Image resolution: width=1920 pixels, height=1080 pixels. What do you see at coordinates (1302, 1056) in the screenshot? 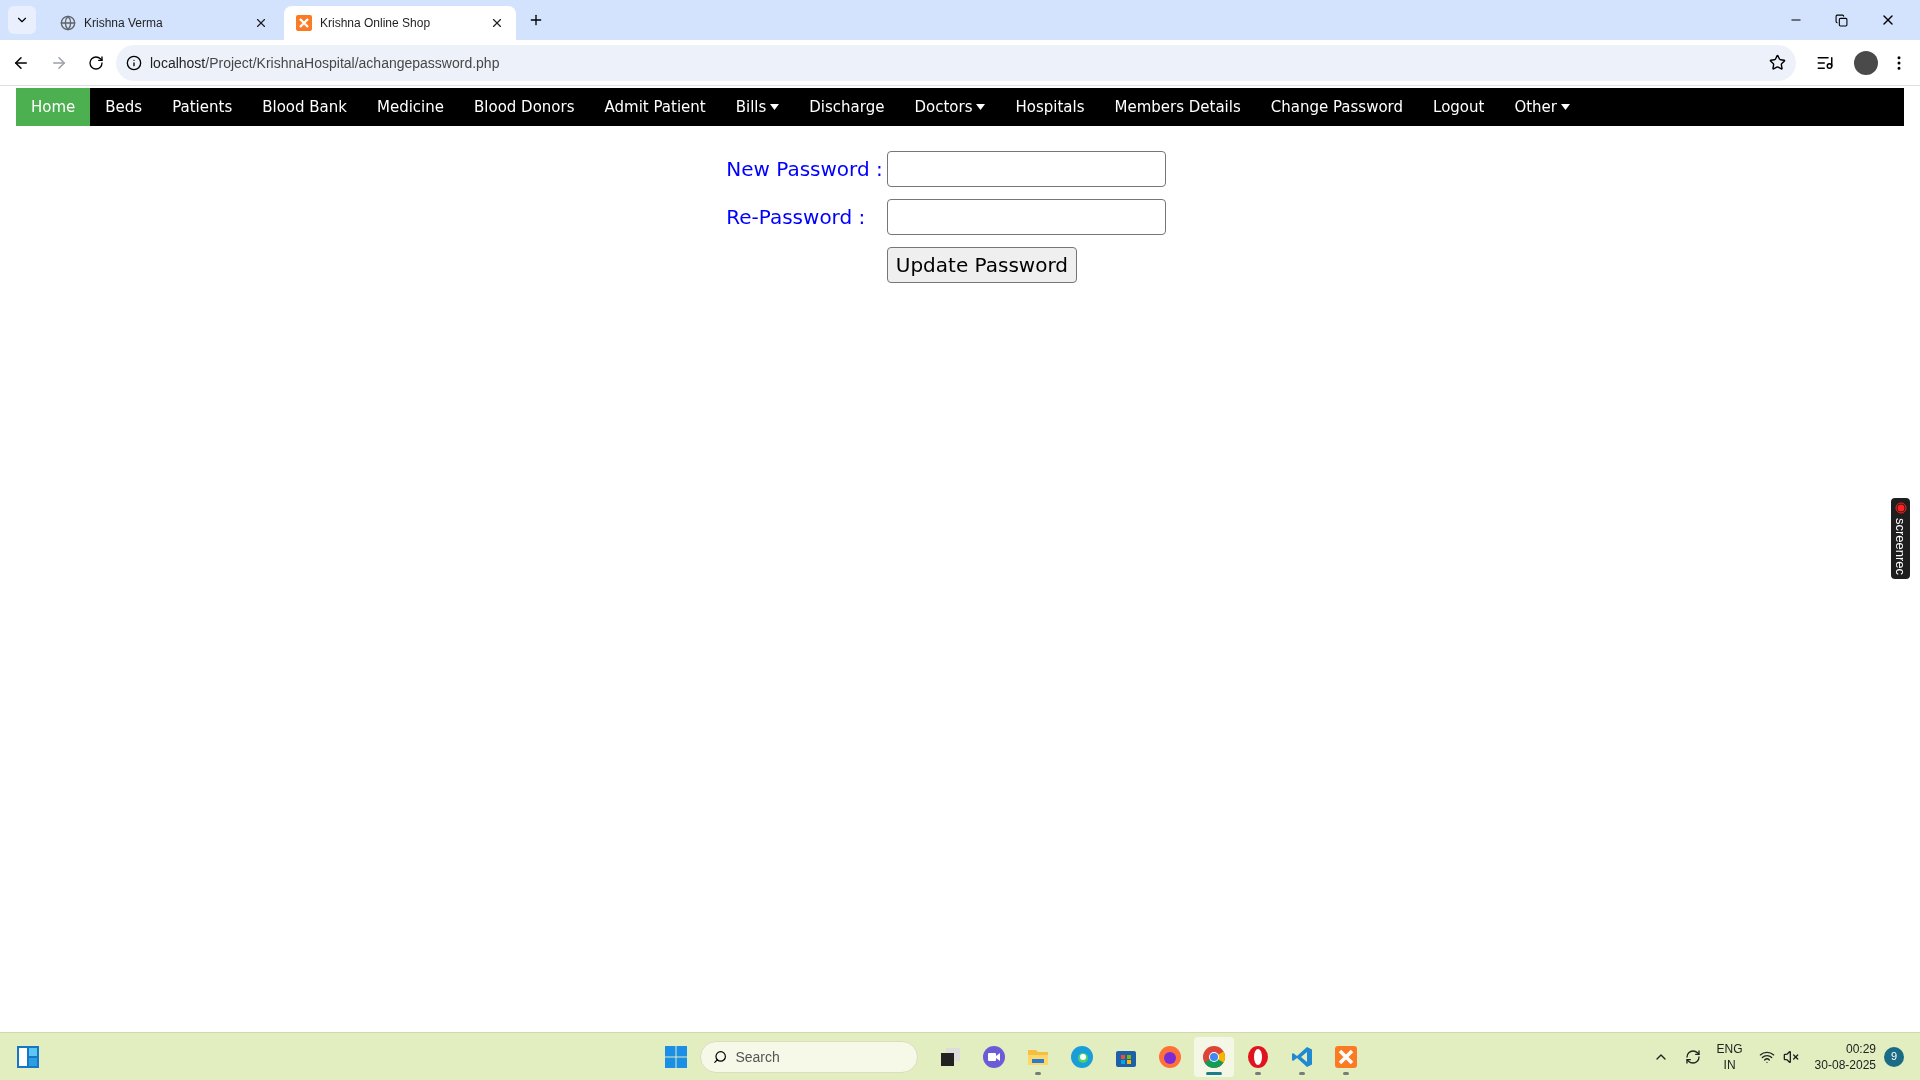
I see `code-editor-icon` at bounding box center [1302, 1056].